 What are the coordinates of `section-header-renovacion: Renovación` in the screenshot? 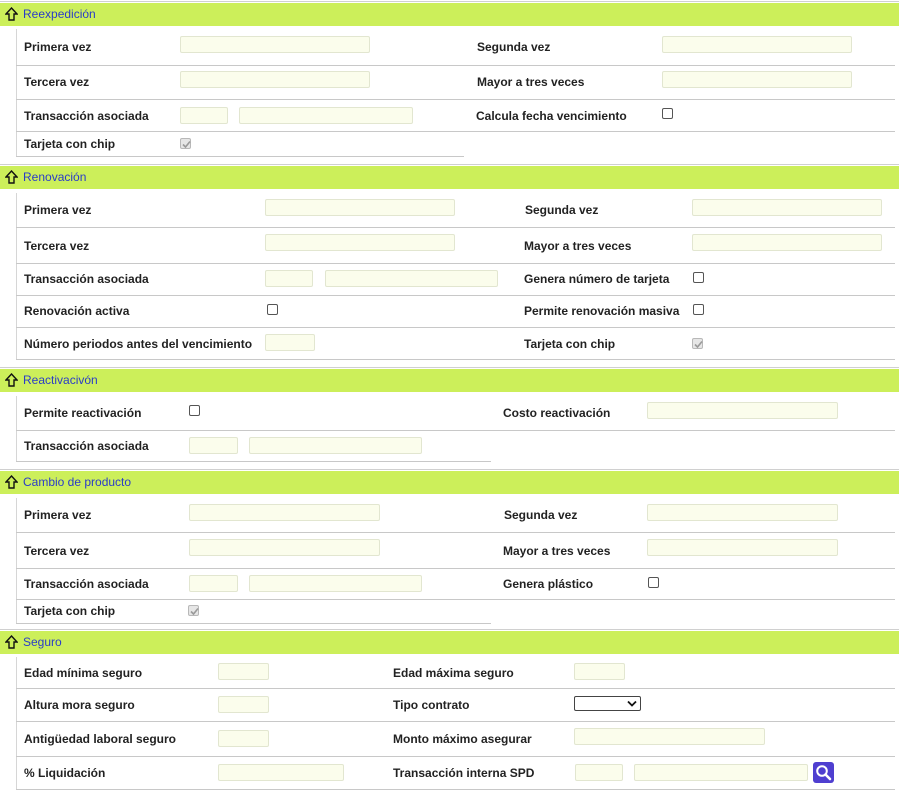 It's located at (449, 177).